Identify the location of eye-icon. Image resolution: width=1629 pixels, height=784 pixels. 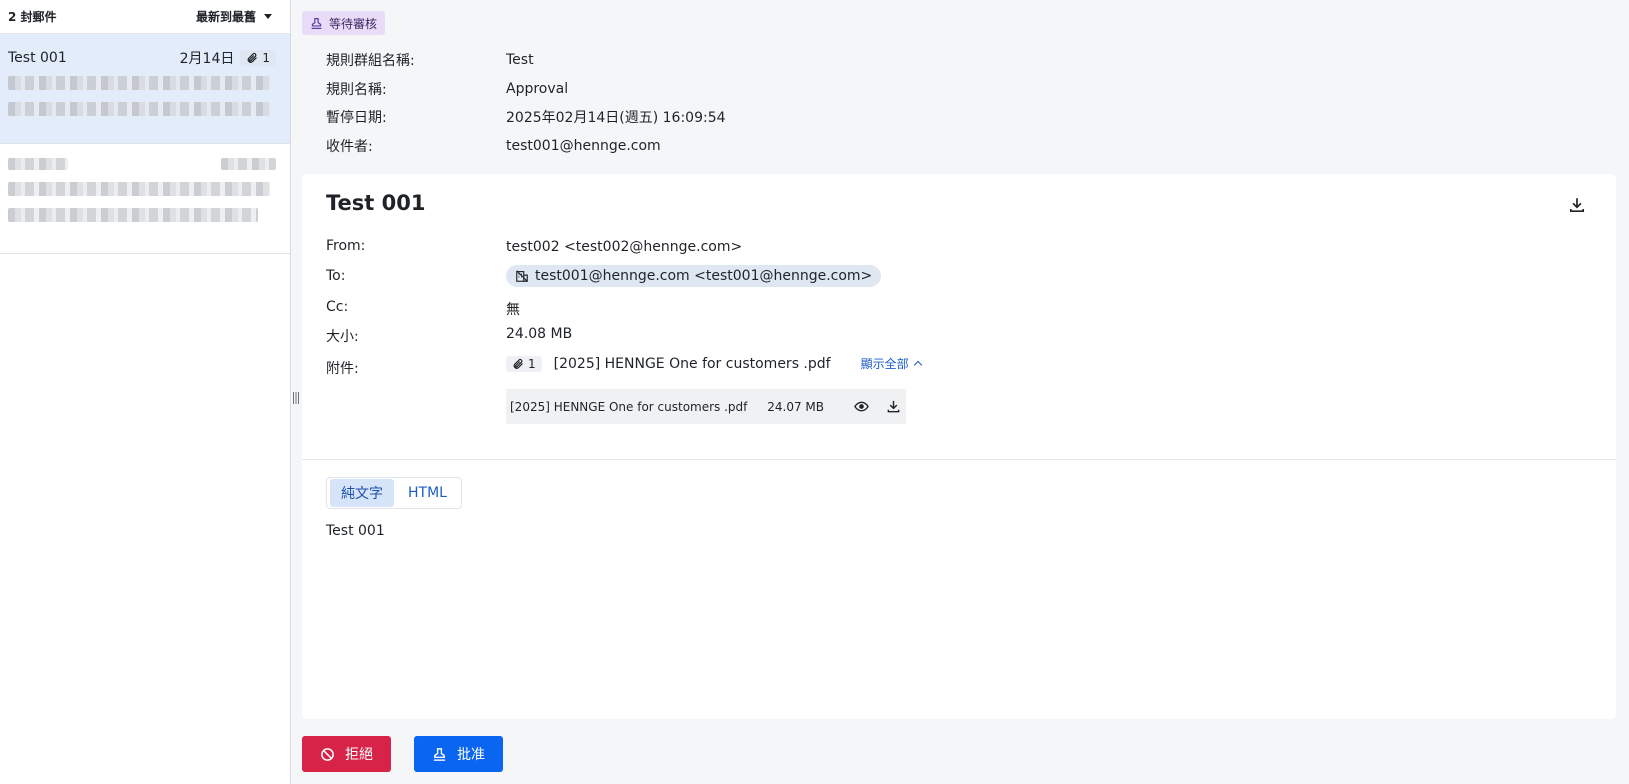
(861, 406).